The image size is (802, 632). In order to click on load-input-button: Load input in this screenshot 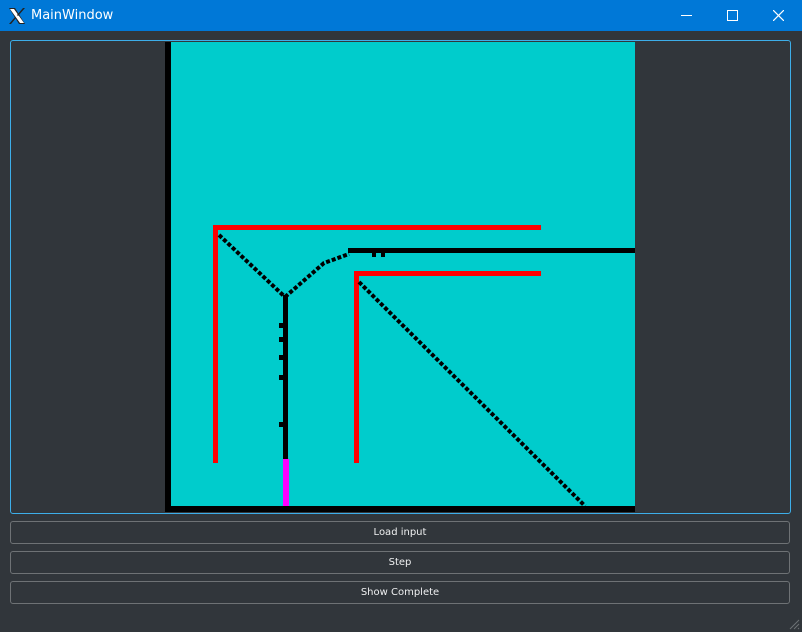, I will do `click(400, 532)`.